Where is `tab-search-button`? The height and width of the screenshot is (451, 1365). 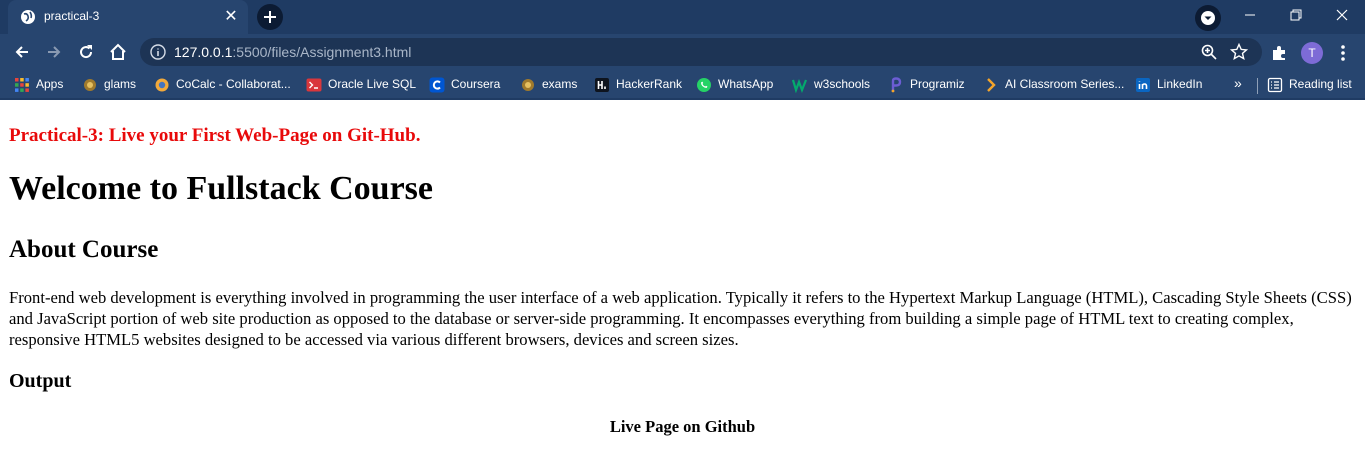 tab-search-button is located at coordinates (1208, 18).